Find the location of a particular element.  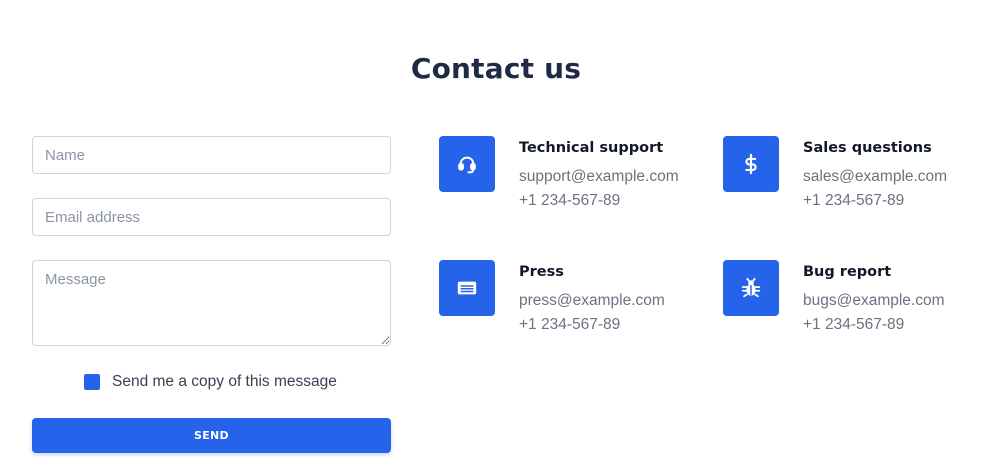

contact-card-title: Press is located at coordinates (541, 272).